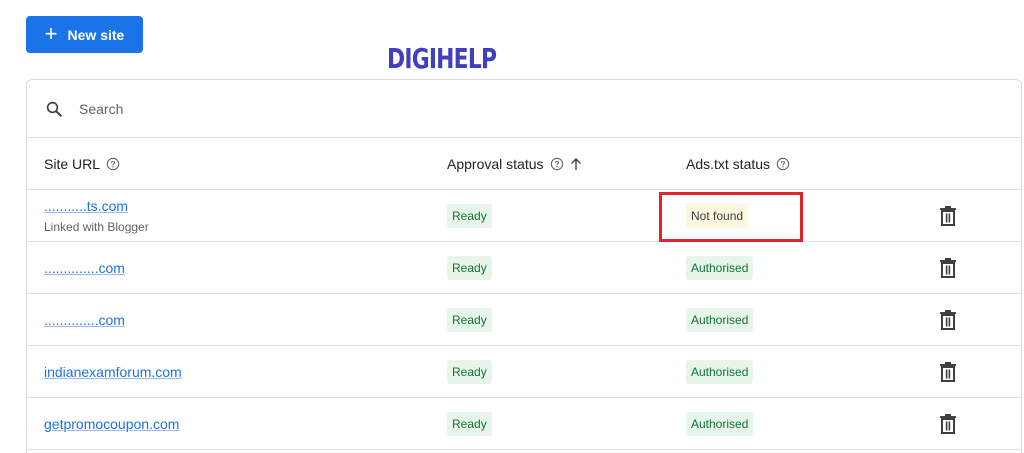  Describe the element at coordinates (51, 33) in the screenshot. I see `plus-icon: +` at that location.